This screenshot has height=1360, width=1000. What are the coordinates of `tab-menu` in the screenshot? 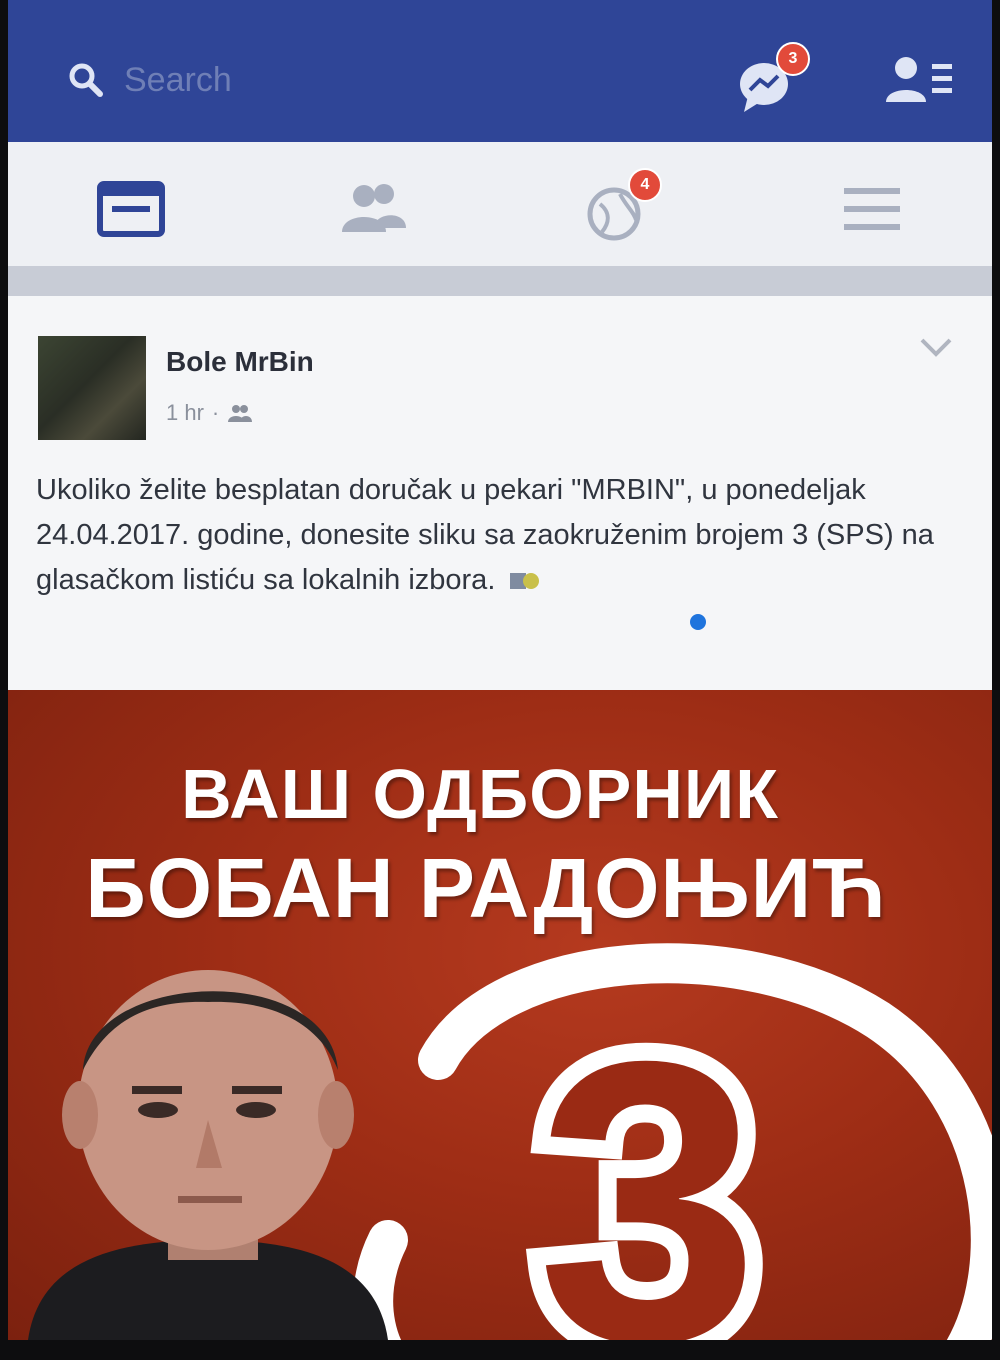 It's located at (874, 211).